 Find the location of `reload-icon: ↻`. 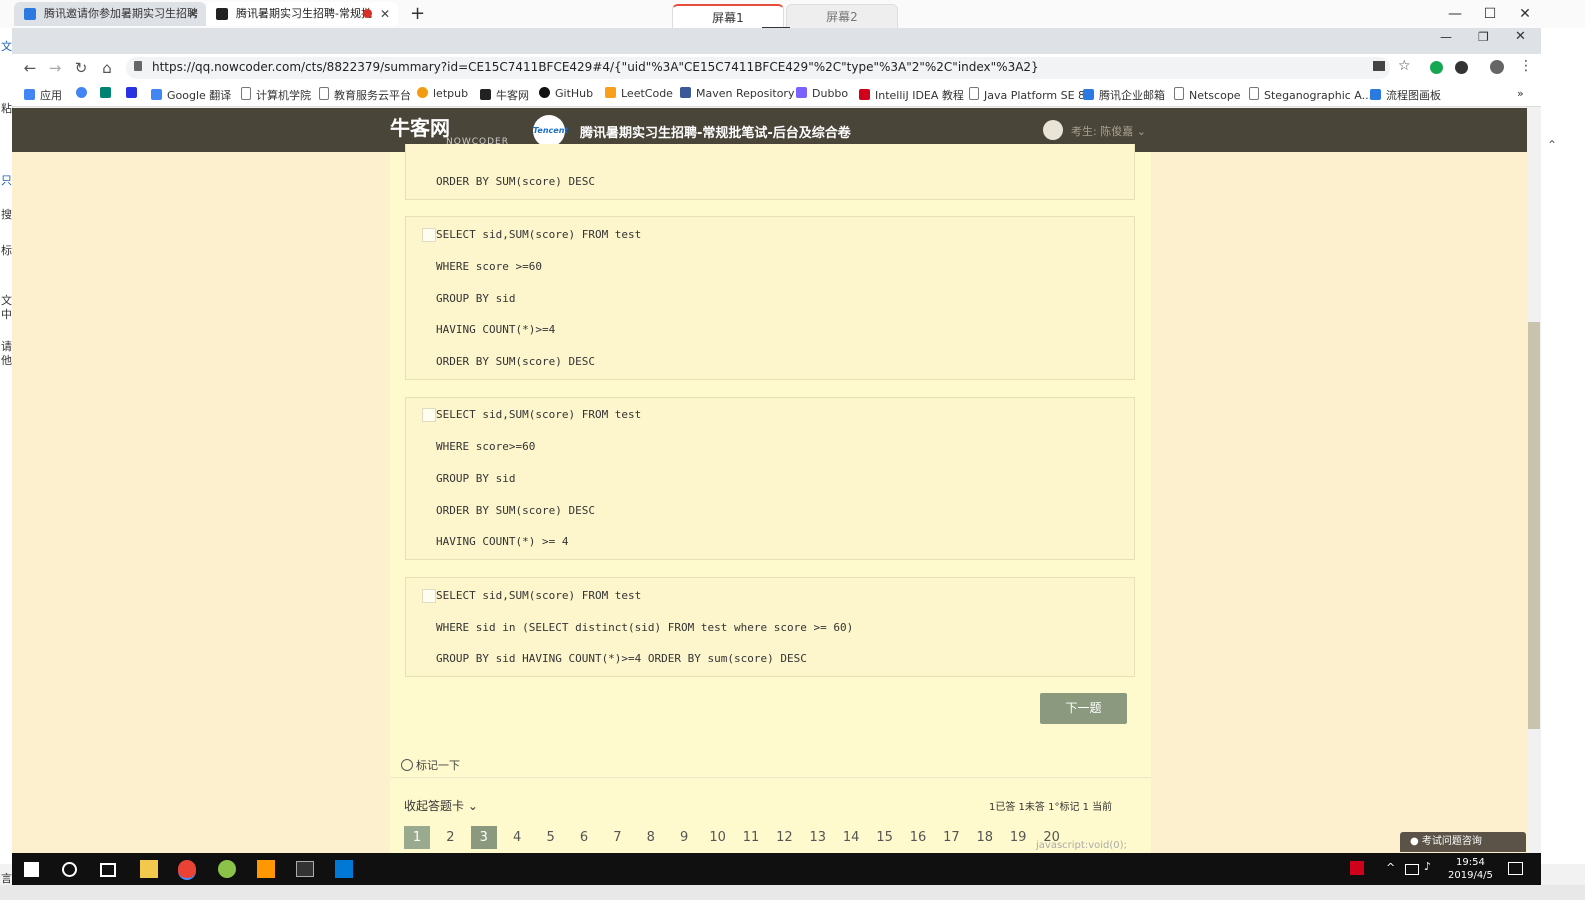

reload-icon: ↻ is located at coordinates (81, 68).